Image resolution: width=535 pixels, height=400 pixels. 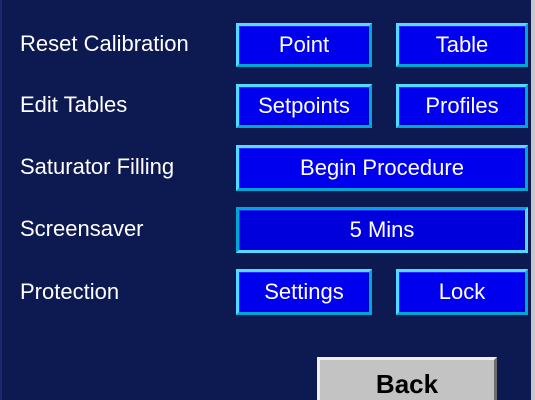 I want to click on begin-procedure-button: Begin Procedure, so click(x=382, y=168).